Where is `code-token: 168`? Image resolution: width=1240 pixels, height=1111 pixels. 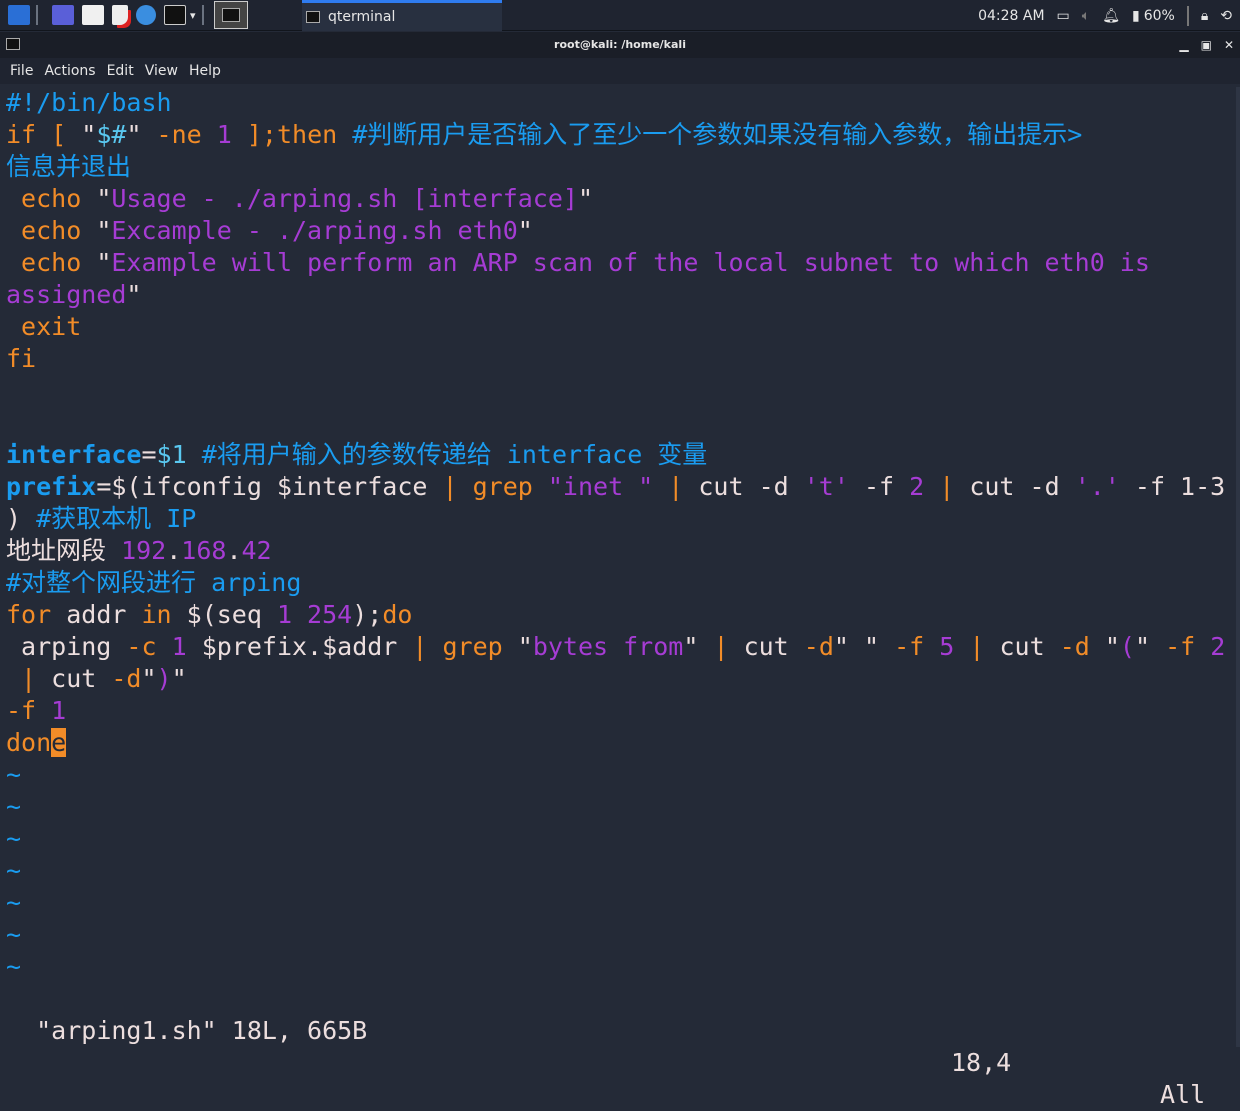 code-token: 168 is located at coordinates (204, 550).